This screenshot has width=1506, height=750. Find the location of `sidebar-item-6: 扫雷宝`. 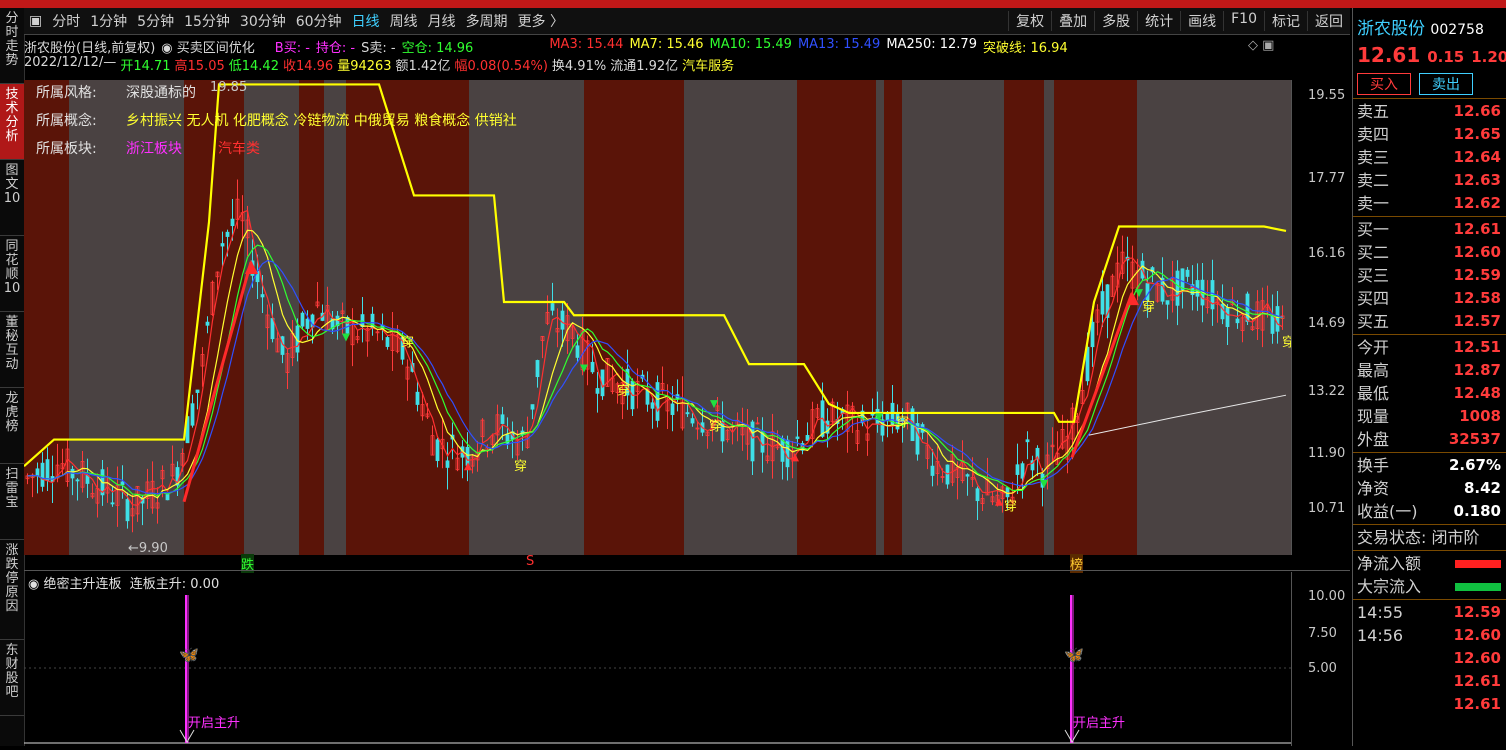

sidebar-item-6: 扫雷宝 is located at coordinates (12, 502).